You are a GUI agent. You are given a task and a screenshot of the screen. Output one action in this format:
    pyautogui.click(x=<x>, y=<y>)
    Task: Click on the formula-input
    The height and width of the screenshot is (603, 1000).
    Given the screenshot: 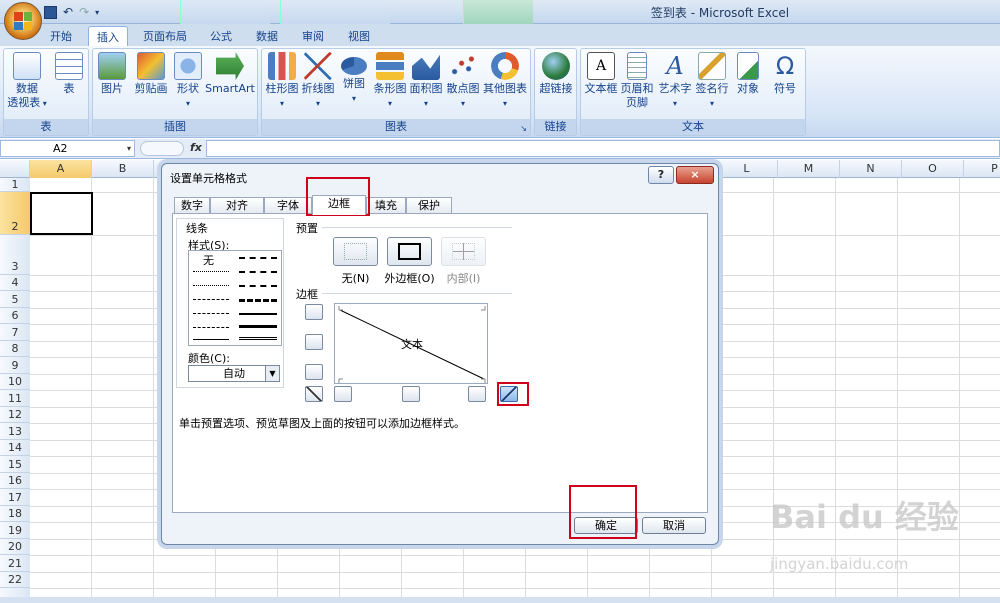 What is the action you would take?
    pyautogui.click(x=603, y=148)
    